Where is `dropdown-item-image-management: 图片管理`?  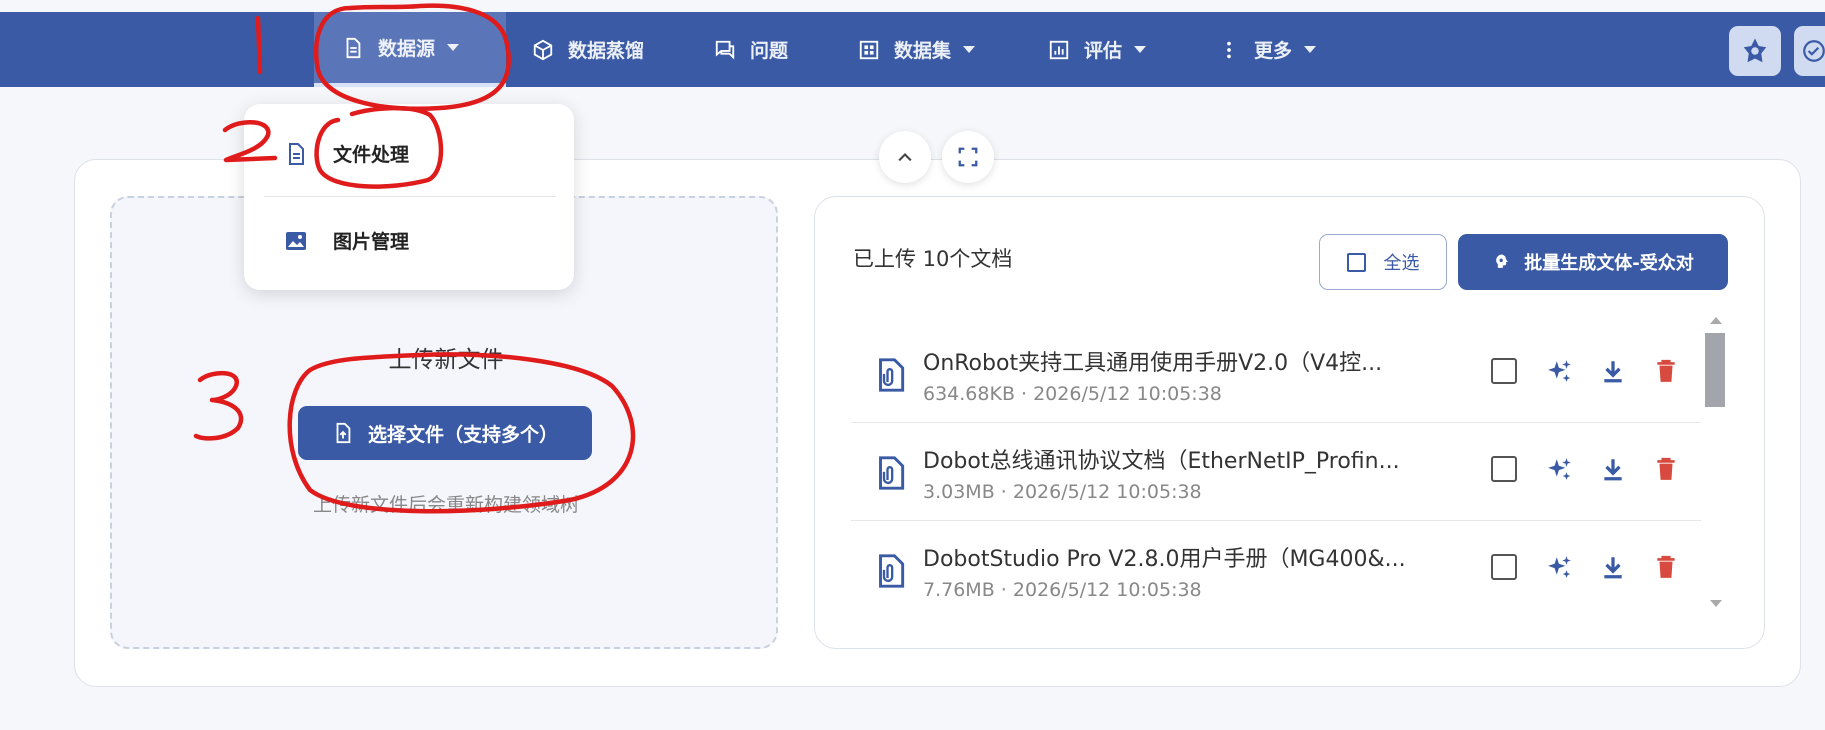 dropdown-item-image-management: 图片管理 is located at coordinates (346, 240).